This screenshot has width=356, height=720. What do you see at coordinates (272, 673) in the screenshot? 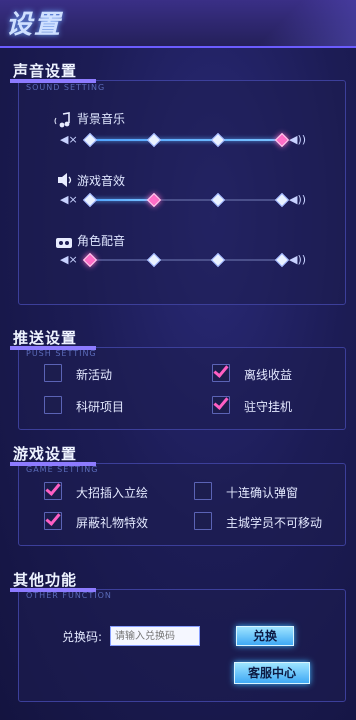
I see `customer-service-button: 客服中心` at bounding box center [272, 673].